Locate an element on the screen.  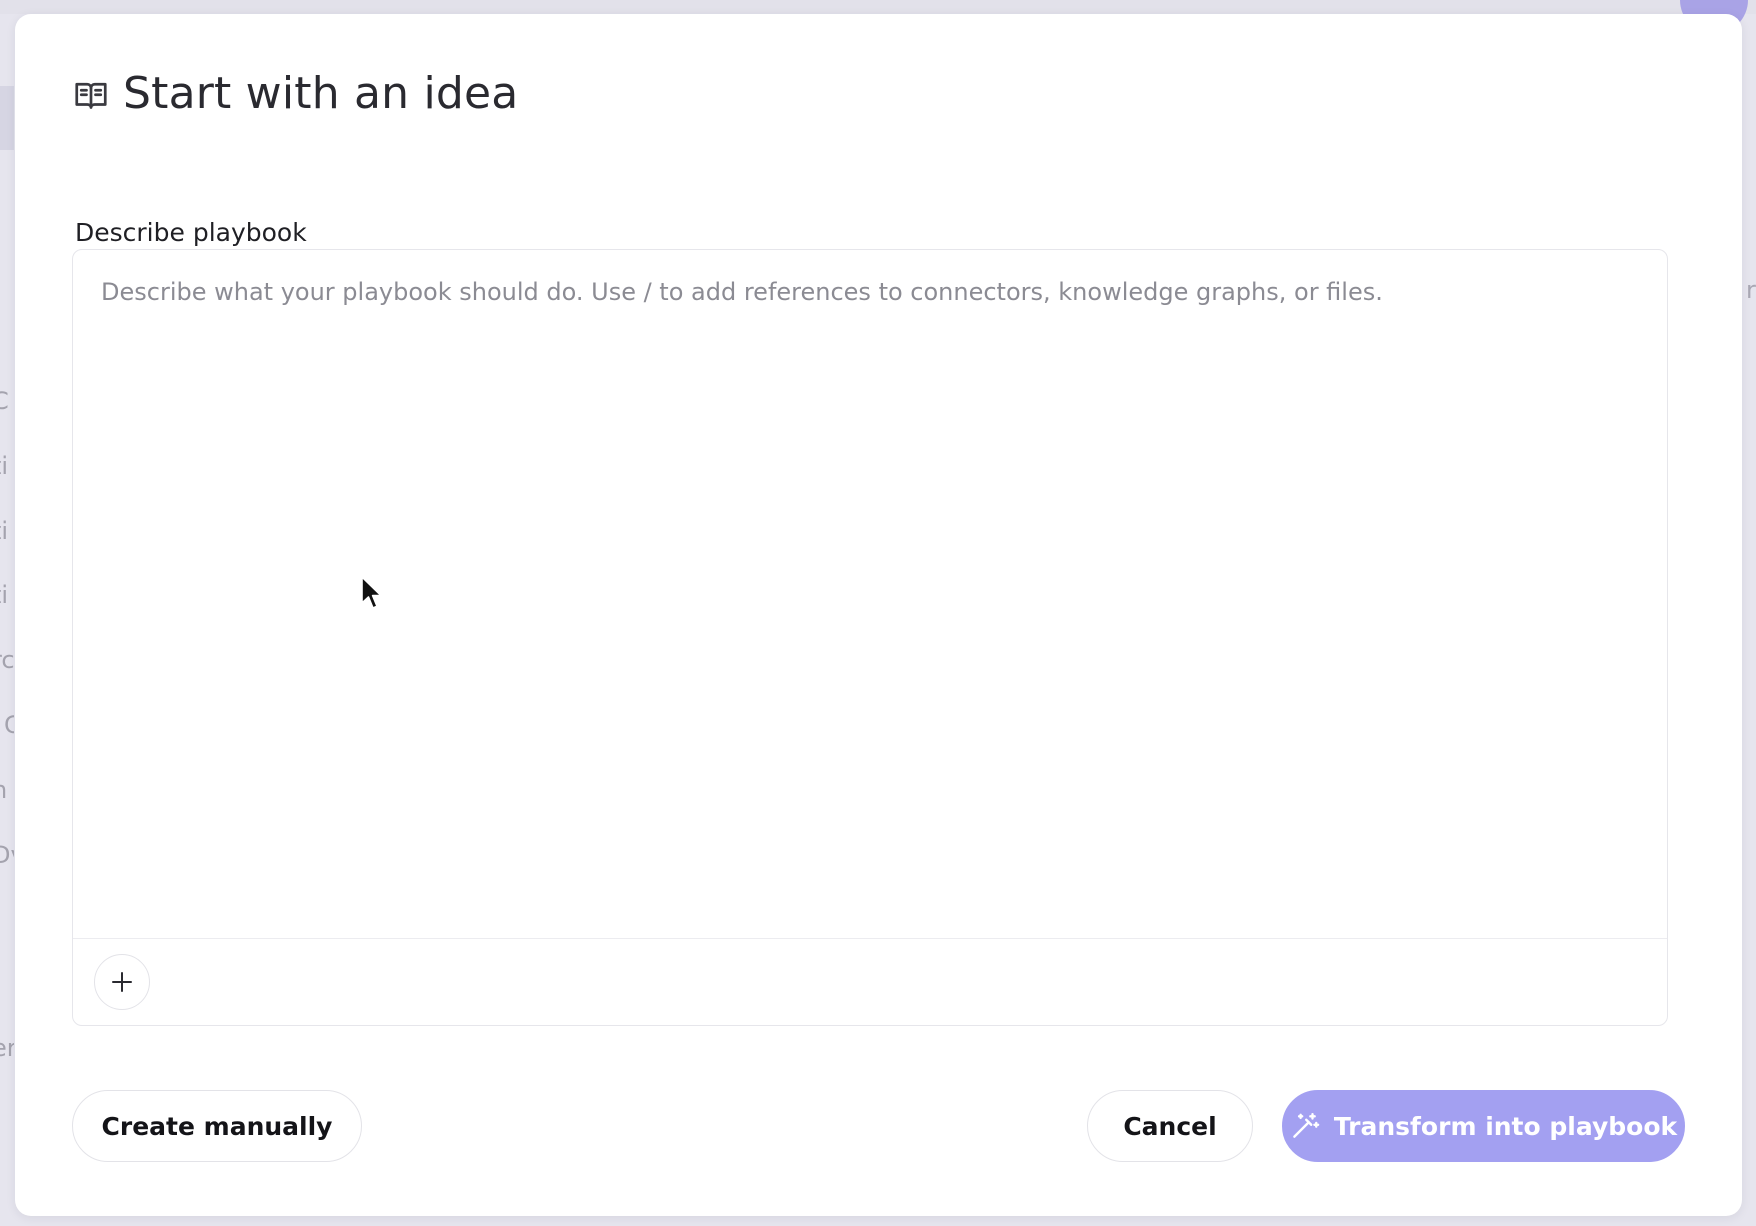
plus-icon is located at coordinates (122, 982).